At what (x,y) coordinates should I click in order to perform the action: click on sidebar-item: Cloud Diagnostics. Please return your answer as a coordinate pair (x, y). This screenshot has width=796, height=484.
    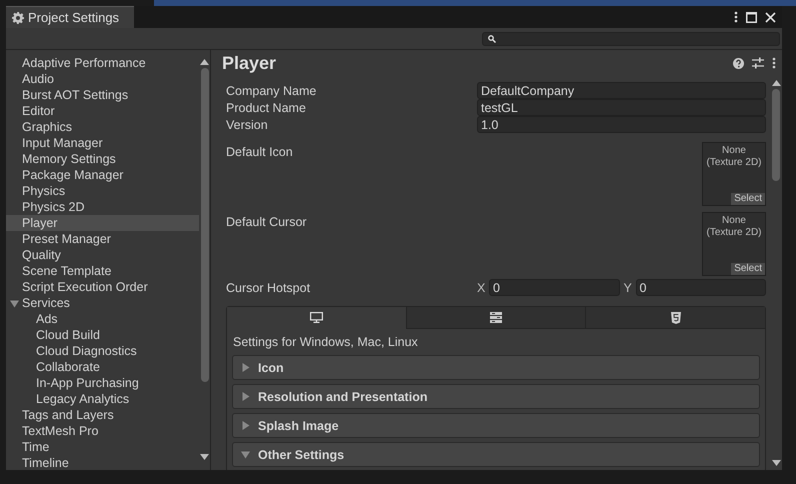
    Looking at the image, I should click on (102, 351).